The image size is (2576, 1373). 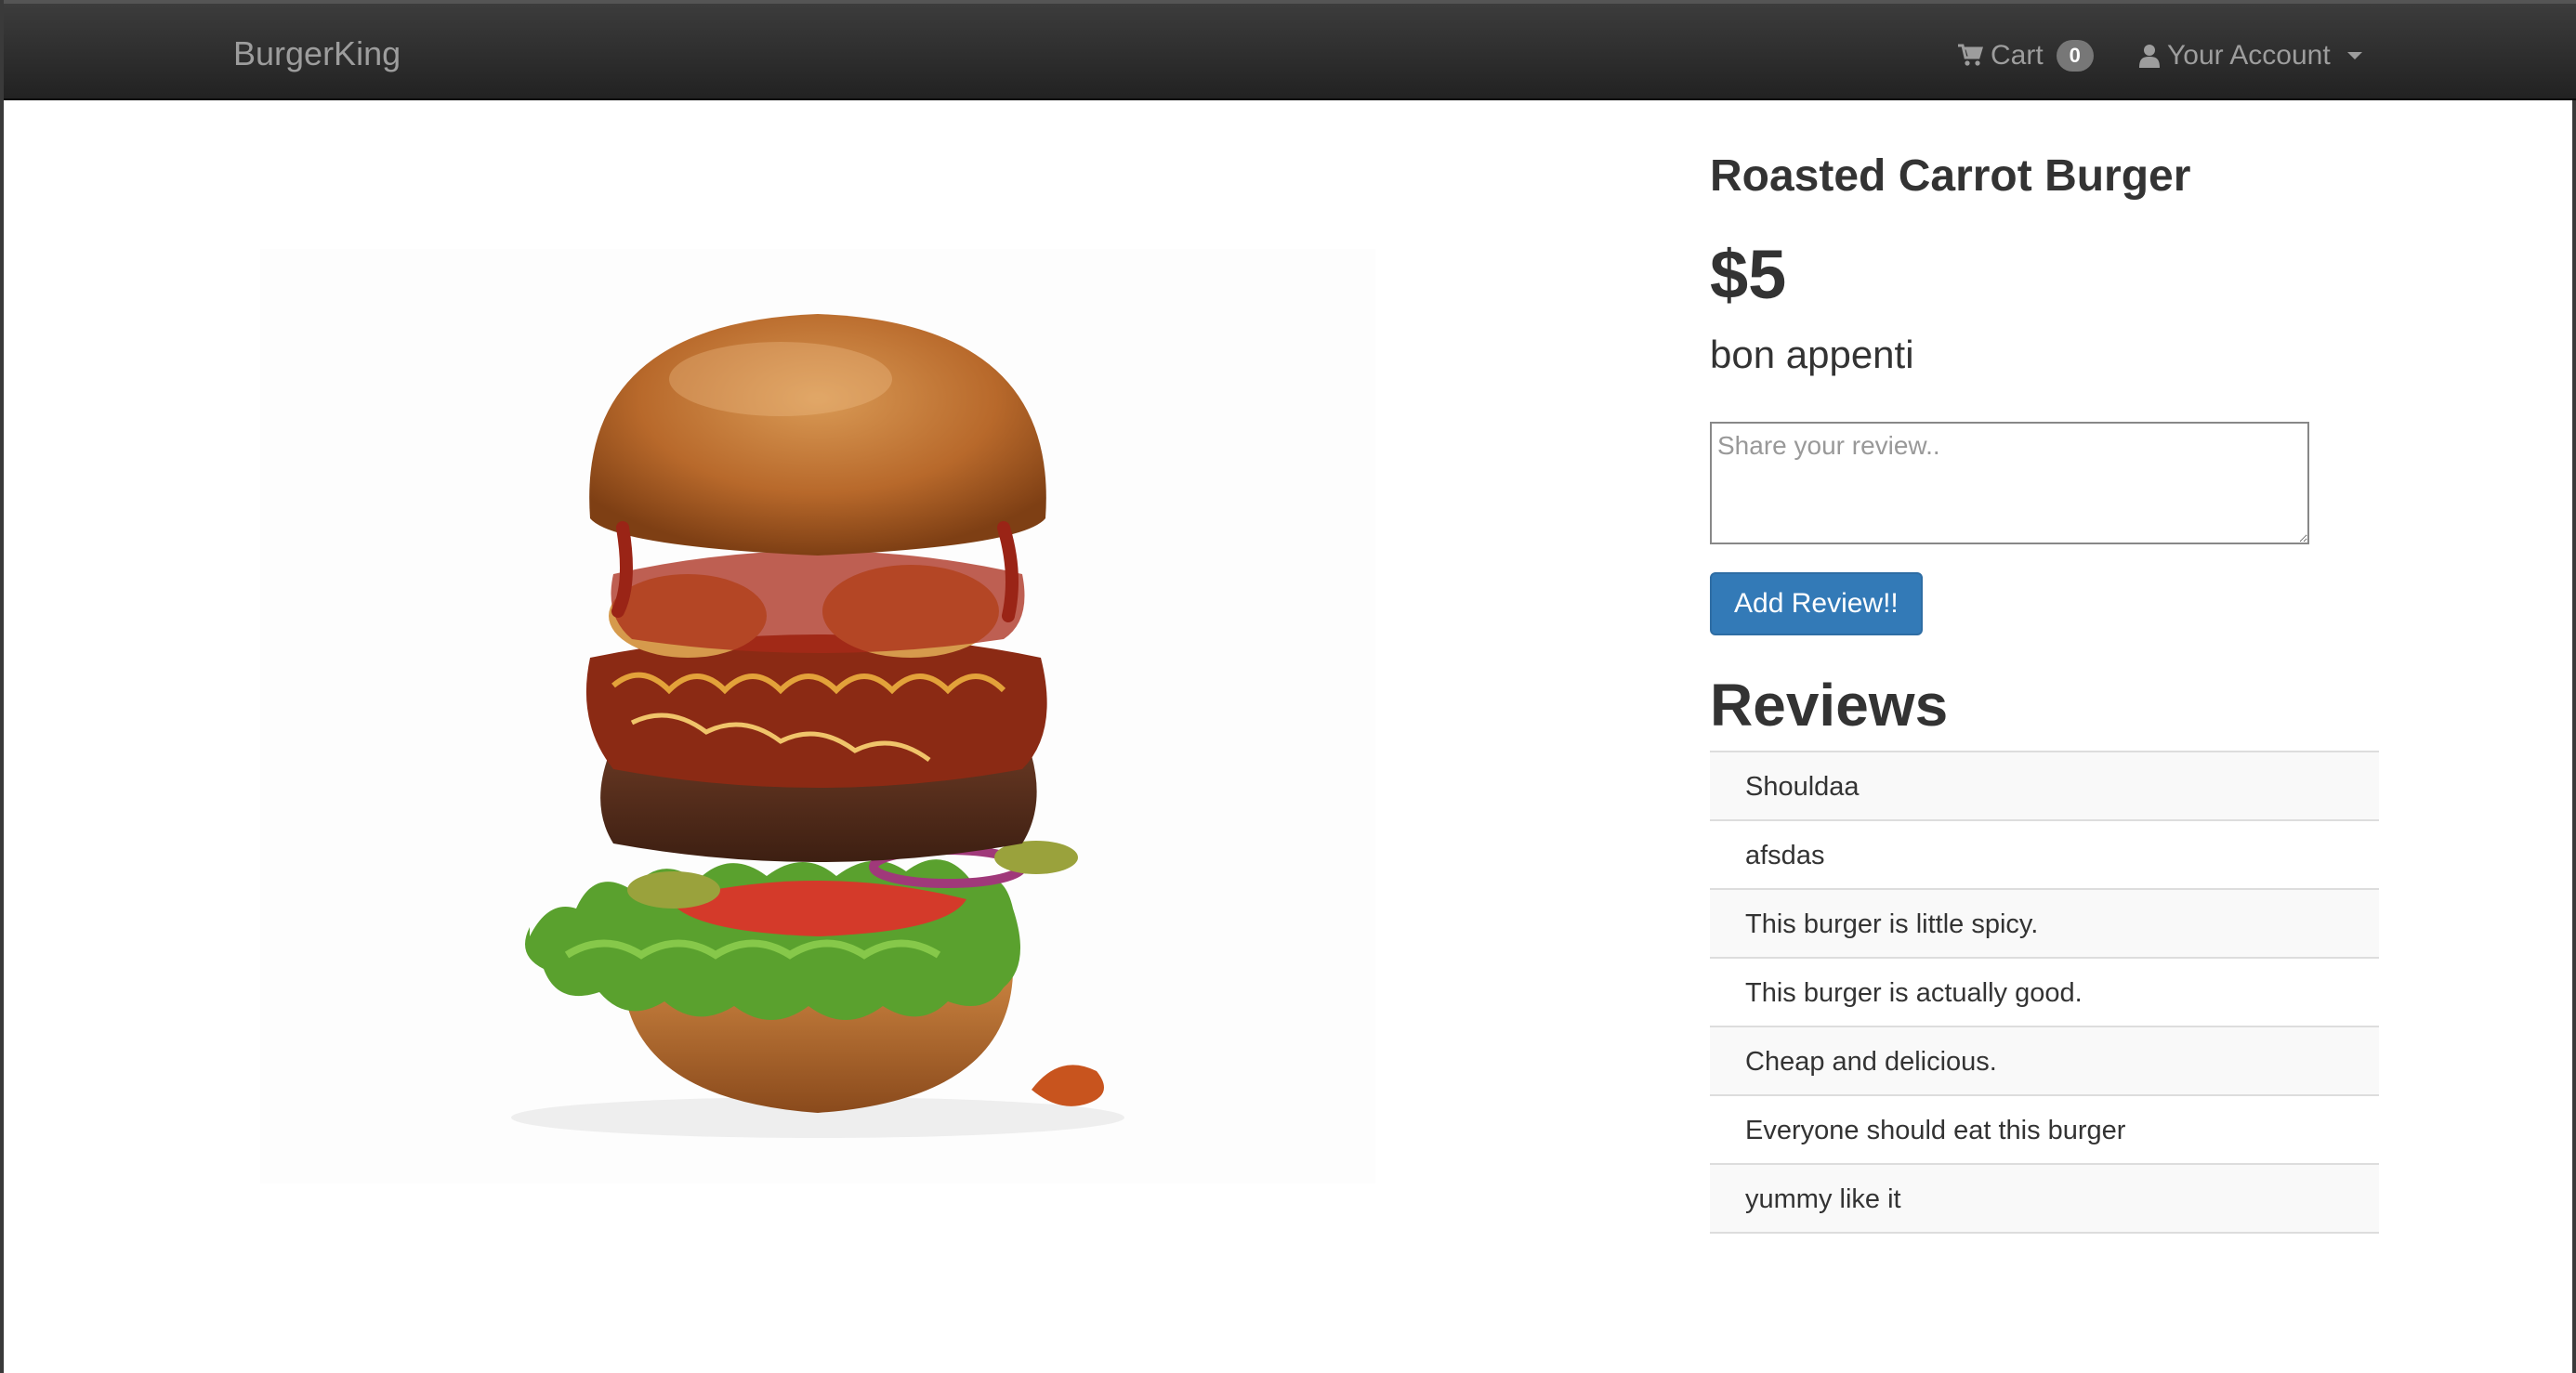 What do you see at coordinates (2044, 1130) in the screenshot?
I see `review-item: Everyone should eat this burger` at bounding box center [2044, 1130].